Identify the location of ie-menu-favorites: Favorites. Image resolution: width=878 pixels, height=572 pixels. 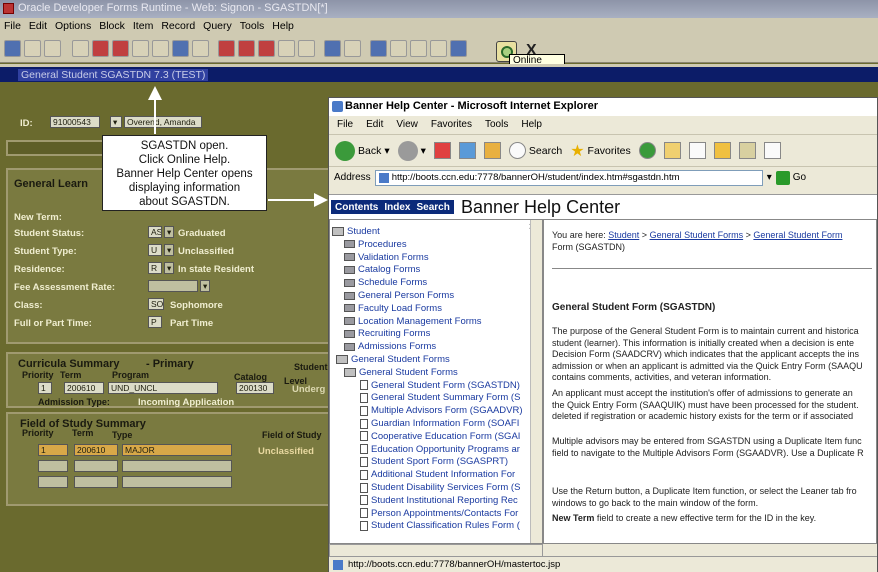
(451, 125).